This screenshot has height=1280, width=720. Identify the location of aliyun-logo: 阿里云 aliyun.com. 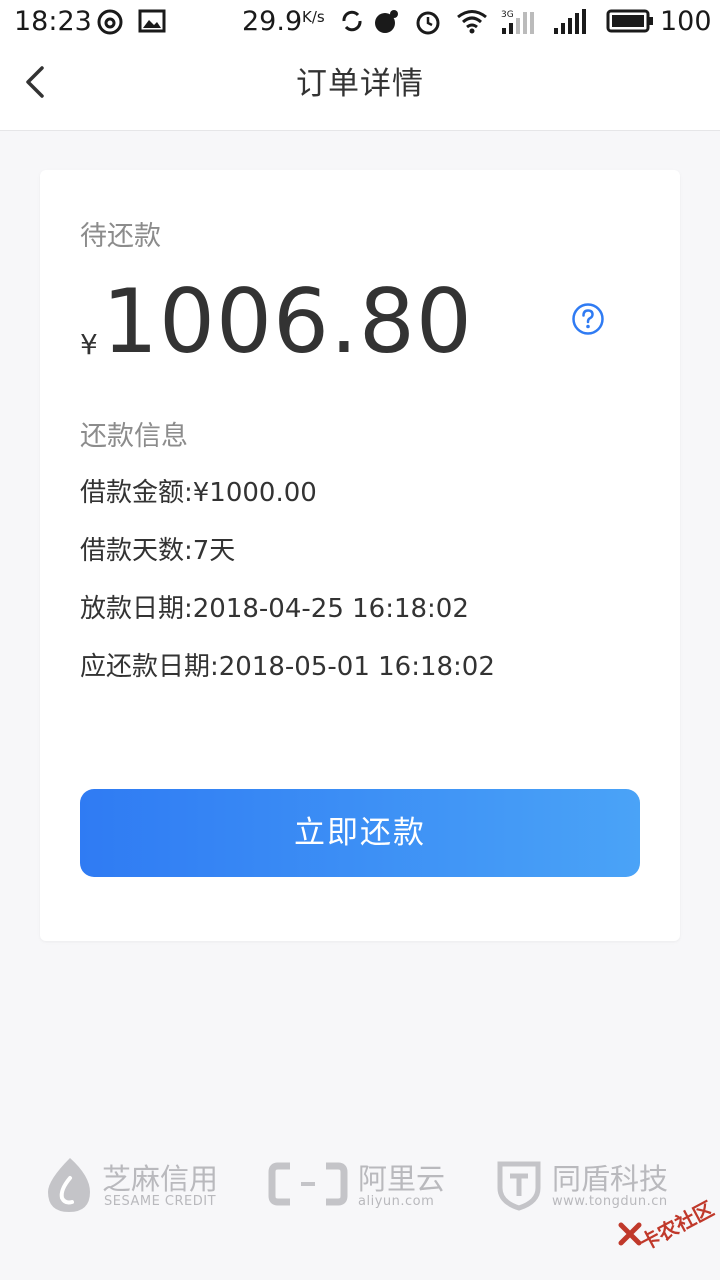
(363, 1185).